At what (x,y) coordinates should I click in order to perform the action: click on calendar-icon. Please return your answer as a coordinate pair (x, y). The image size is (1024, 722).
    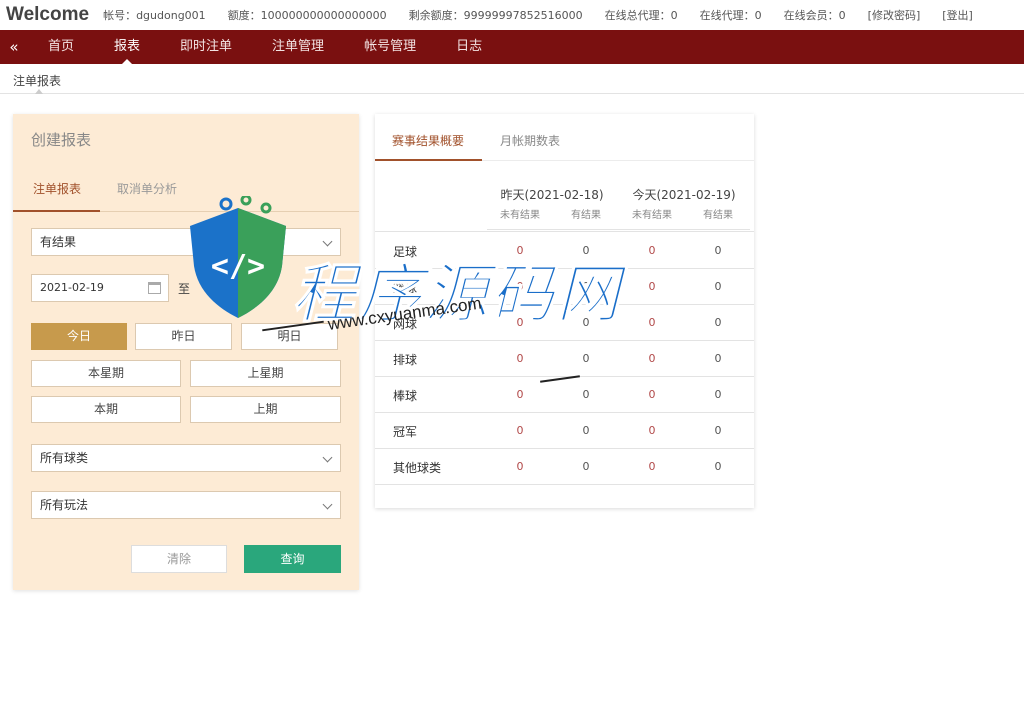
    Looking at the image, I should click on (154, 288).